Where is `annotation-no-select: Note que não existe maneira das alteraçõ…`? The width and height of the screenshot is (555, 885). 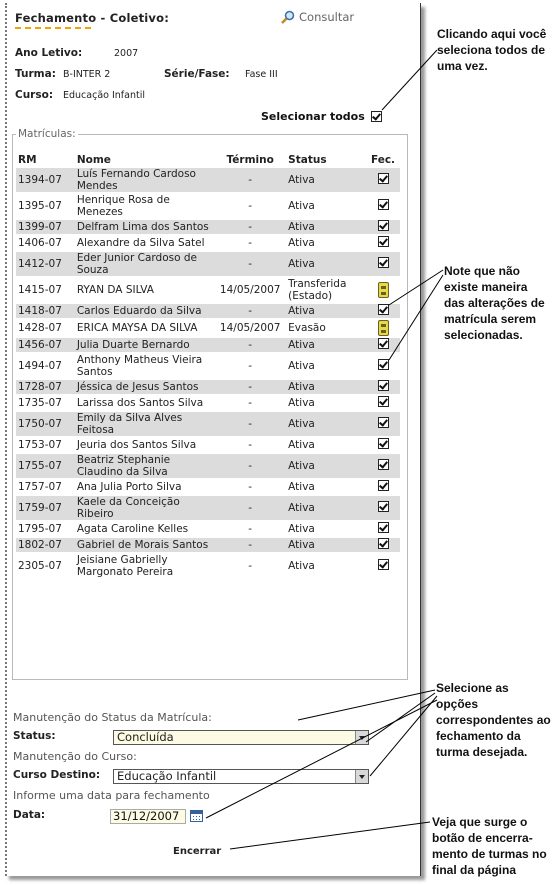
annotation-no-select: Note que não existe maneira das alteraçõ… is located at coordinates (494, 303).